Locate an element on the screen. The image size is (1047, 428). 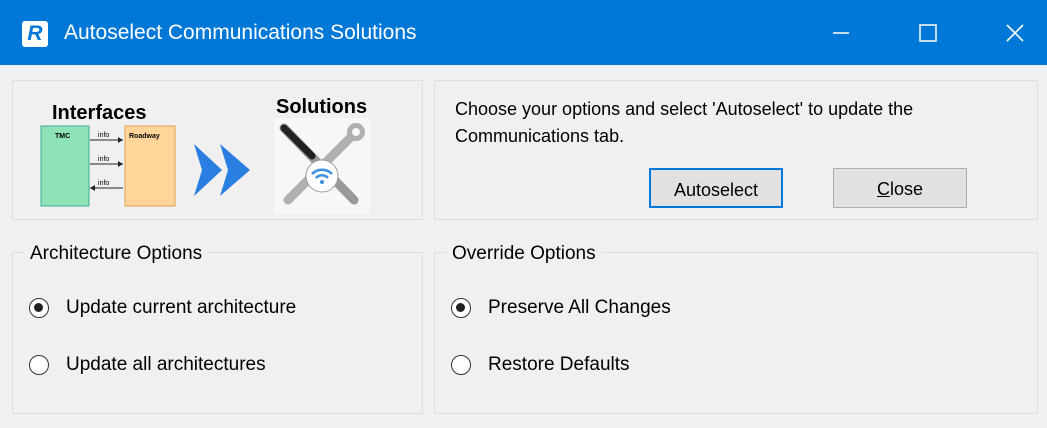
radio-update-all-architectures: Update all architectures is located at coordinates (219, 366).